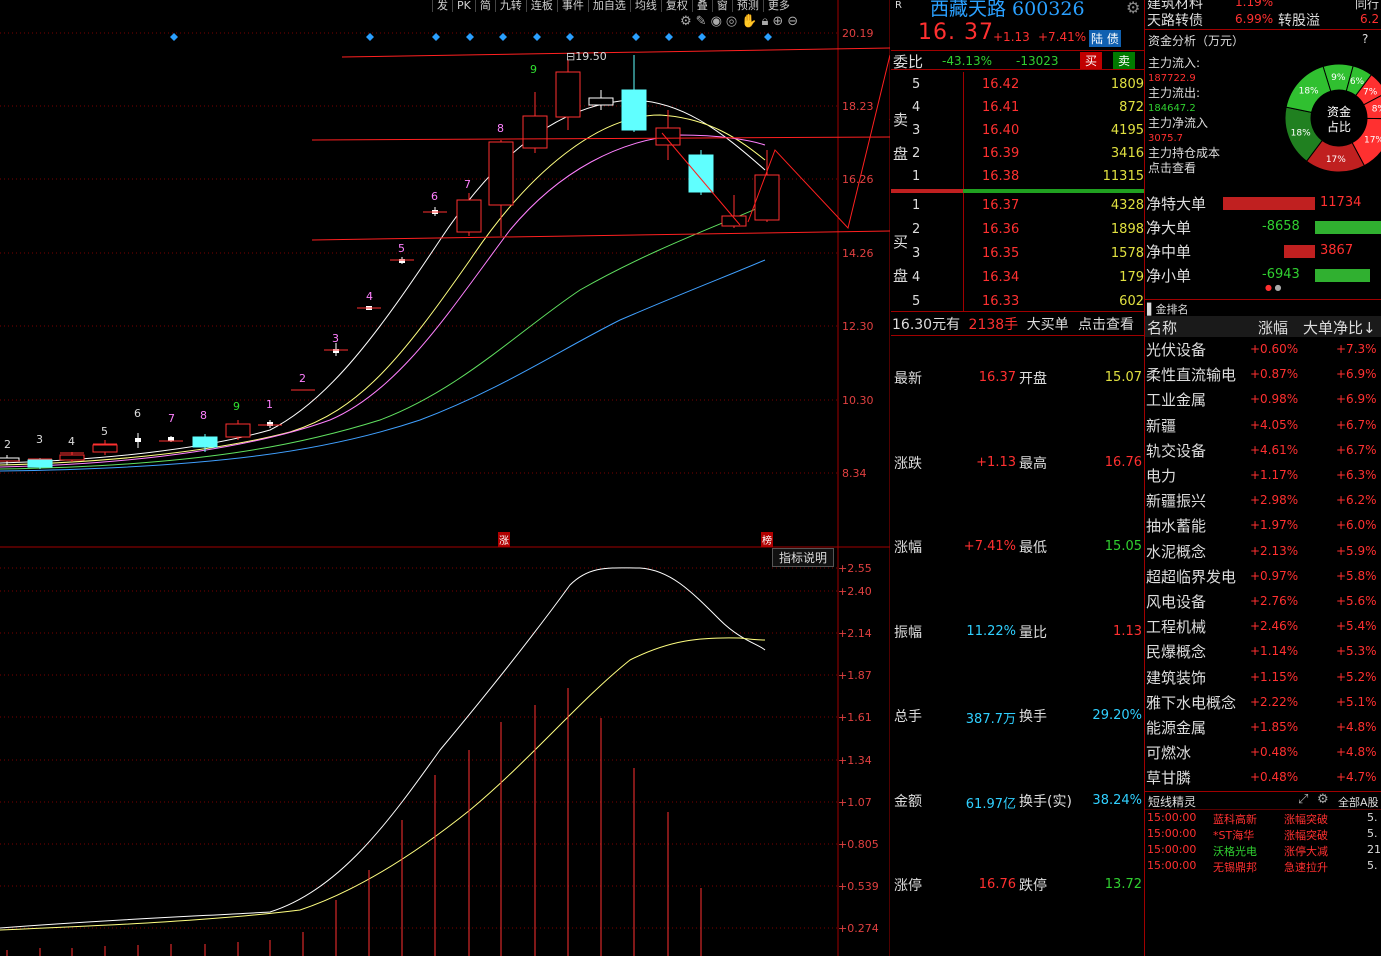 This screenshot has height=956, width=1381. Describe the element at coordinates (335, 338) in the screenshot. I see `td-count-label: 3` at that location.